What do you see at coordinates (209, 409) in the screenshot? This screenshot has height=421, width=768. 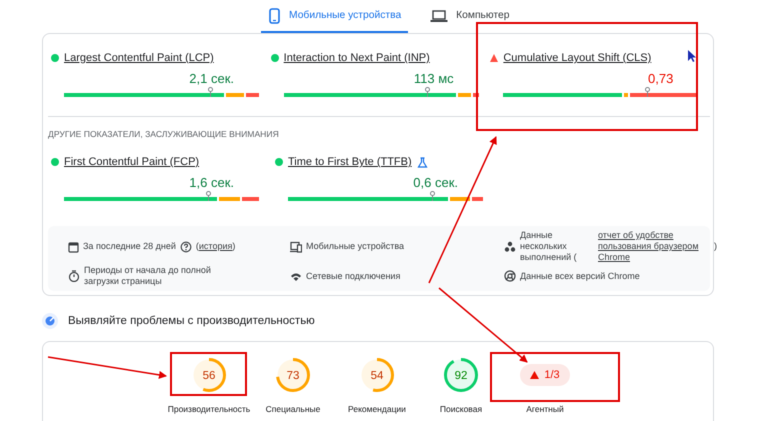 I see `category-label: Производительность` at bounding box center [209, 409].